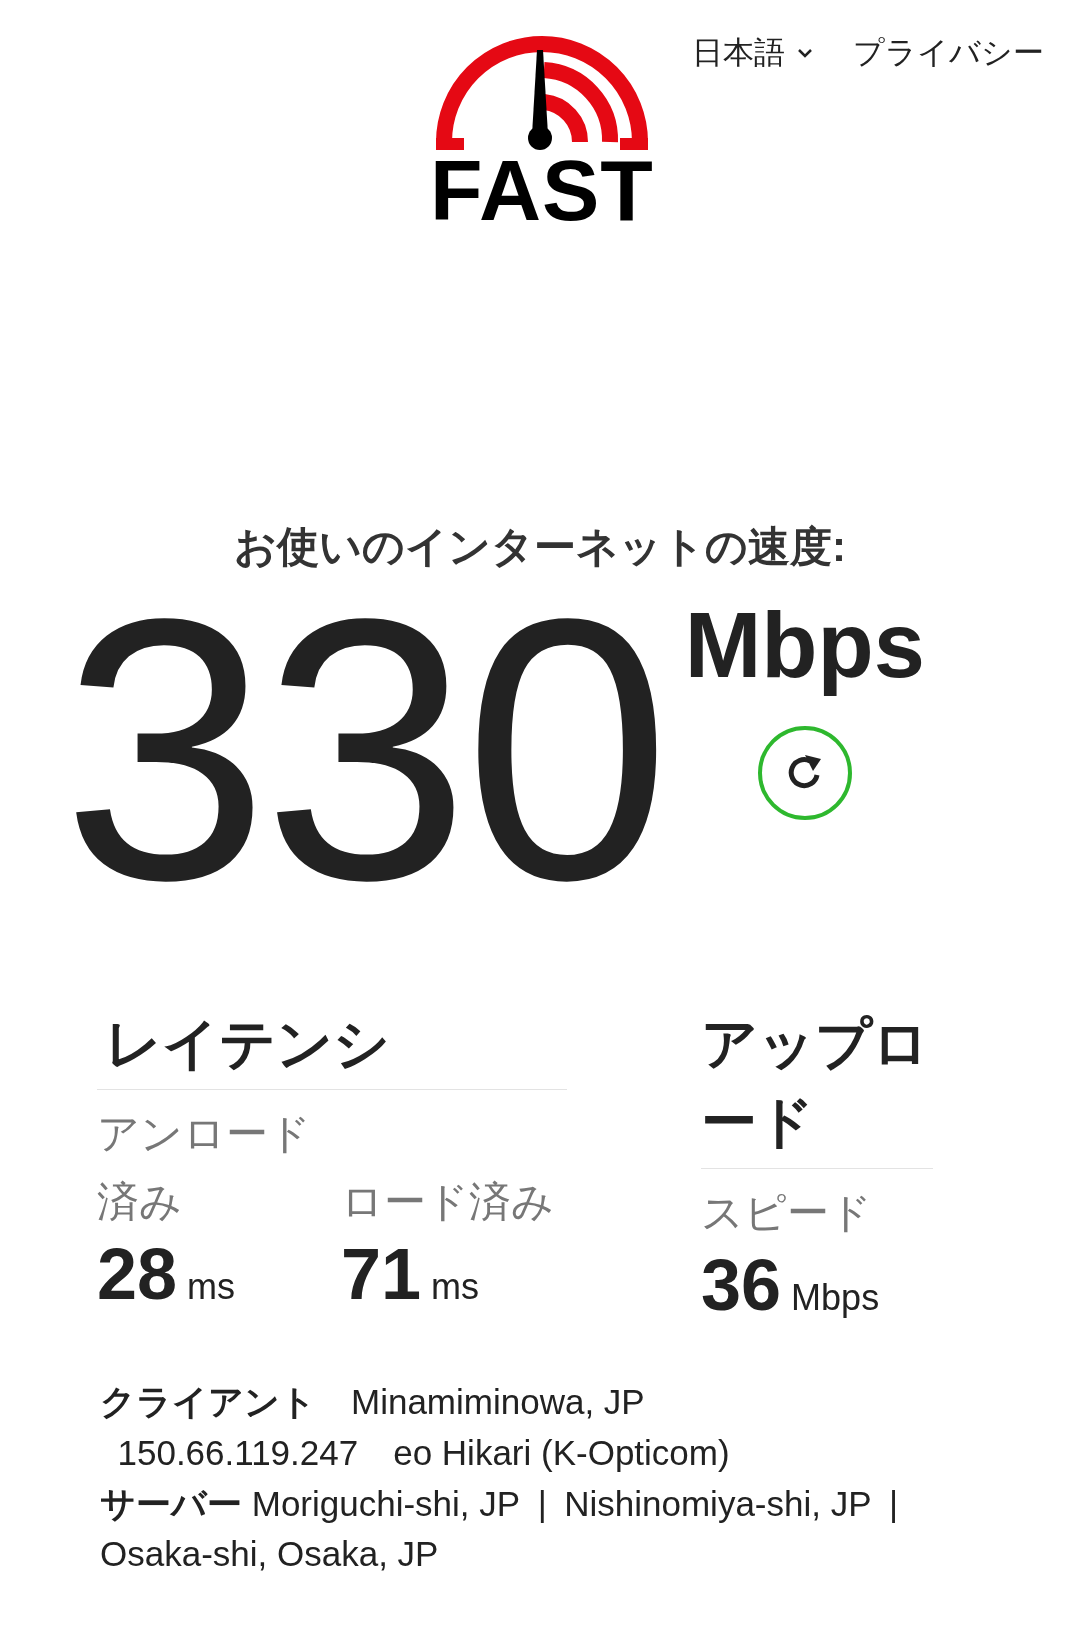 The height and width of the screenshot is (1626, 1080). I want to click on metric-value: 36, so click(741, 1285).